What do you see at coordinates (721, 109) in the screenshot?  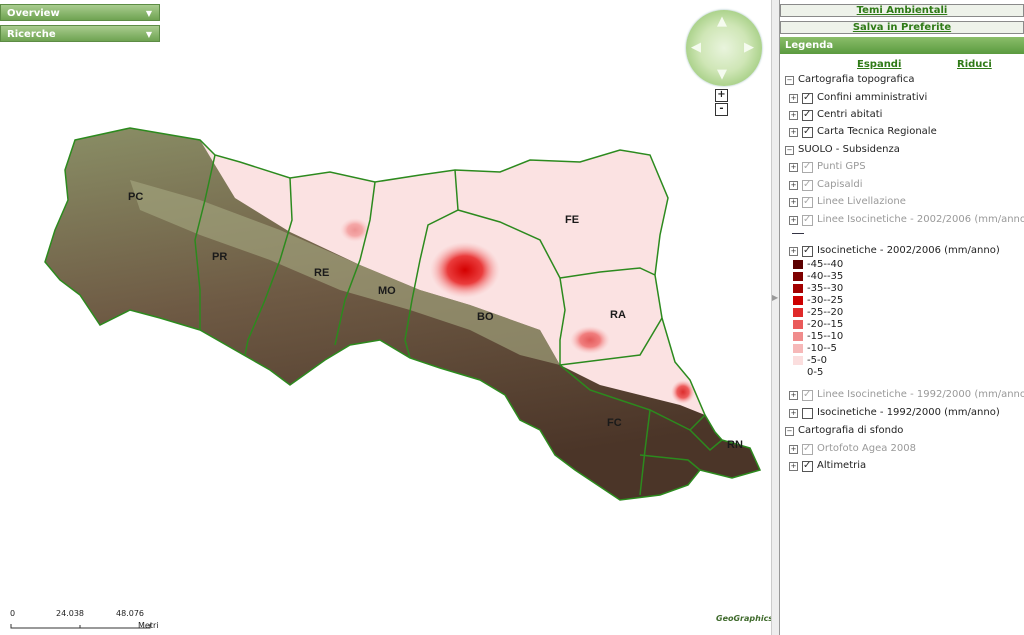 I see `zoom-out-button: -` at bounding box center [721, 109].